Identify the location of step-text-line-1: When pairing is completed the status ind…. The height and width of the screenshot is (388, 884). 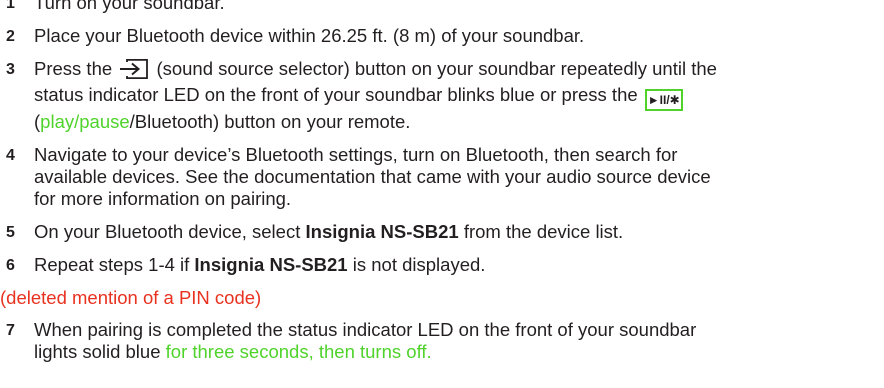
(365, 329).